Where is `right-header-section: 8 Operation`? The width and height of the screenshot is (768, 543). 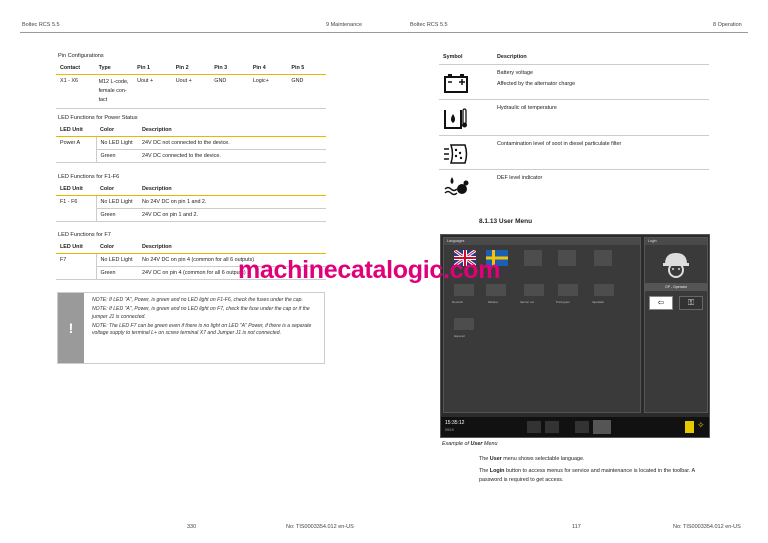 right-header-section: 8 Operation is located at coordinates (727, 25).